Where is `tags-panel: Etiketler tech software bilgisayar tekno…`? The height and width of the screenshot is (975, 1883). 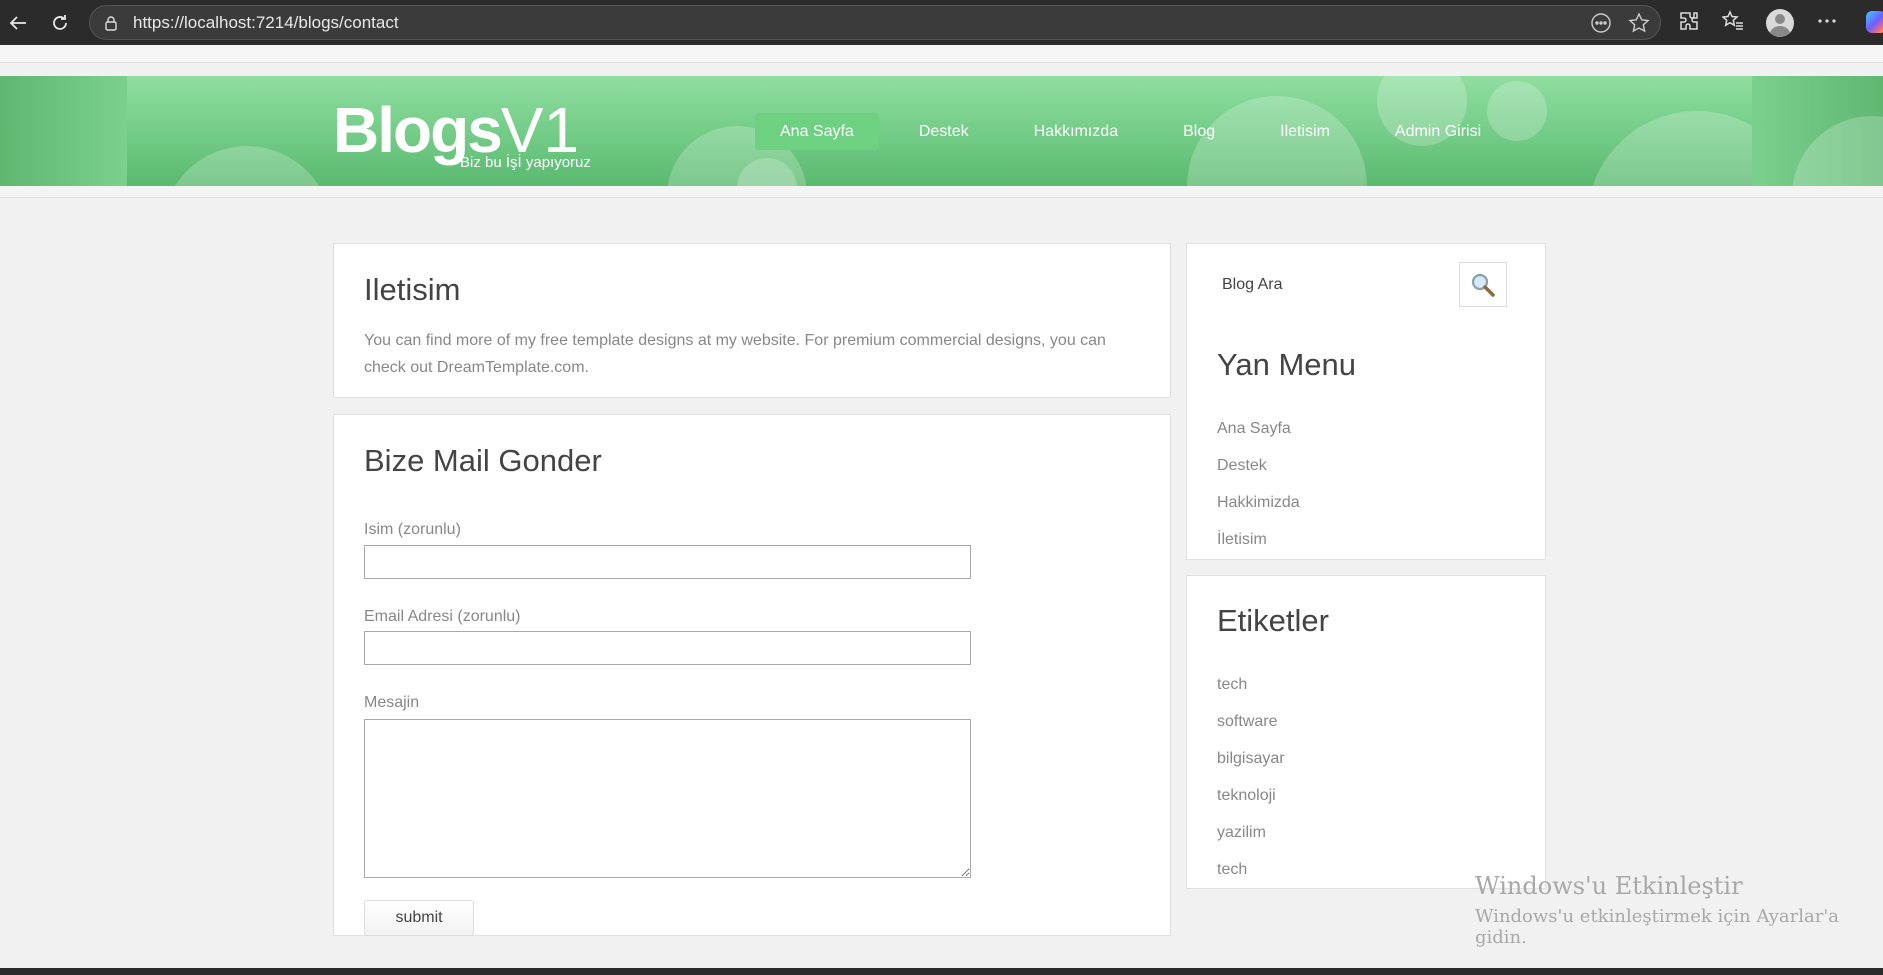 tags-panel: Etiketler tech software bilgisayar tekno… is located at coordinates (1366, 732).